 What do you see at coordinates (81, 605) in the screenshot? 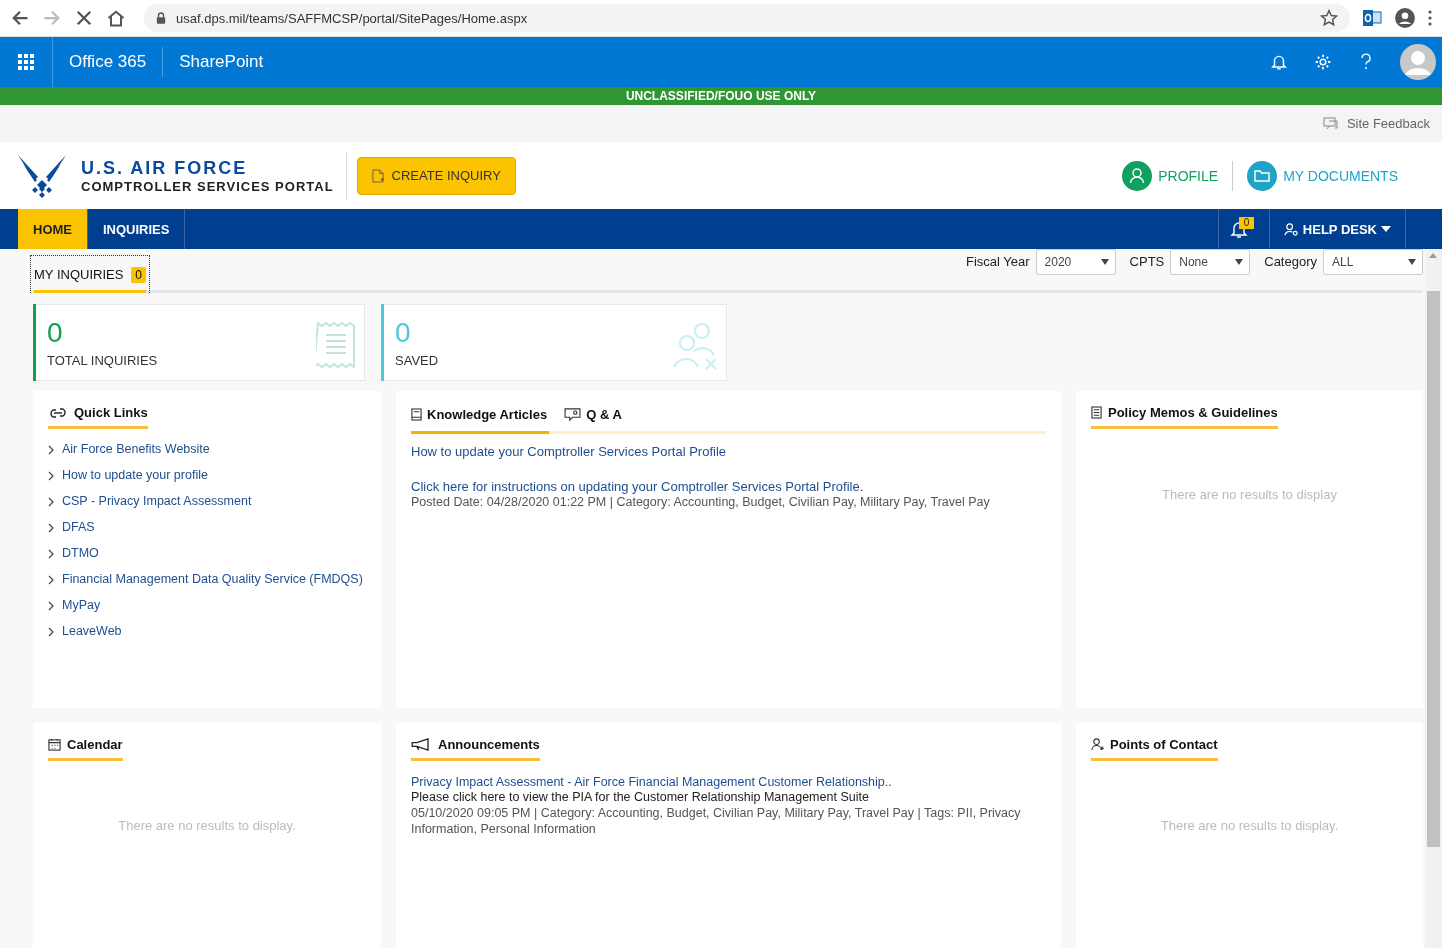
I see `quick-link: MyPay` at bounding box center [81, 605].